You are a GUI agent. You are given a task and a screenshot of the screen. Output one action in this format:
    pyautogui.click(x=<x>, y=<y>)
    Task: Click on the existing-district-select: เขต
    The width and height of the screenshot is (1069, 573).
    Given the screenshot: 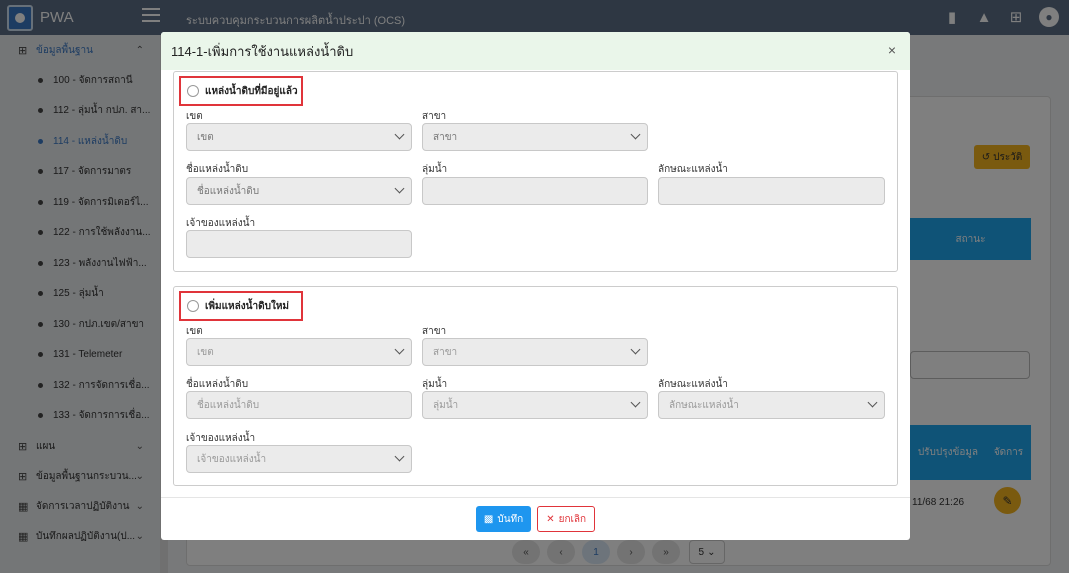 What is the action you would take?
    pyautogui.click(x=299, y=137)
    